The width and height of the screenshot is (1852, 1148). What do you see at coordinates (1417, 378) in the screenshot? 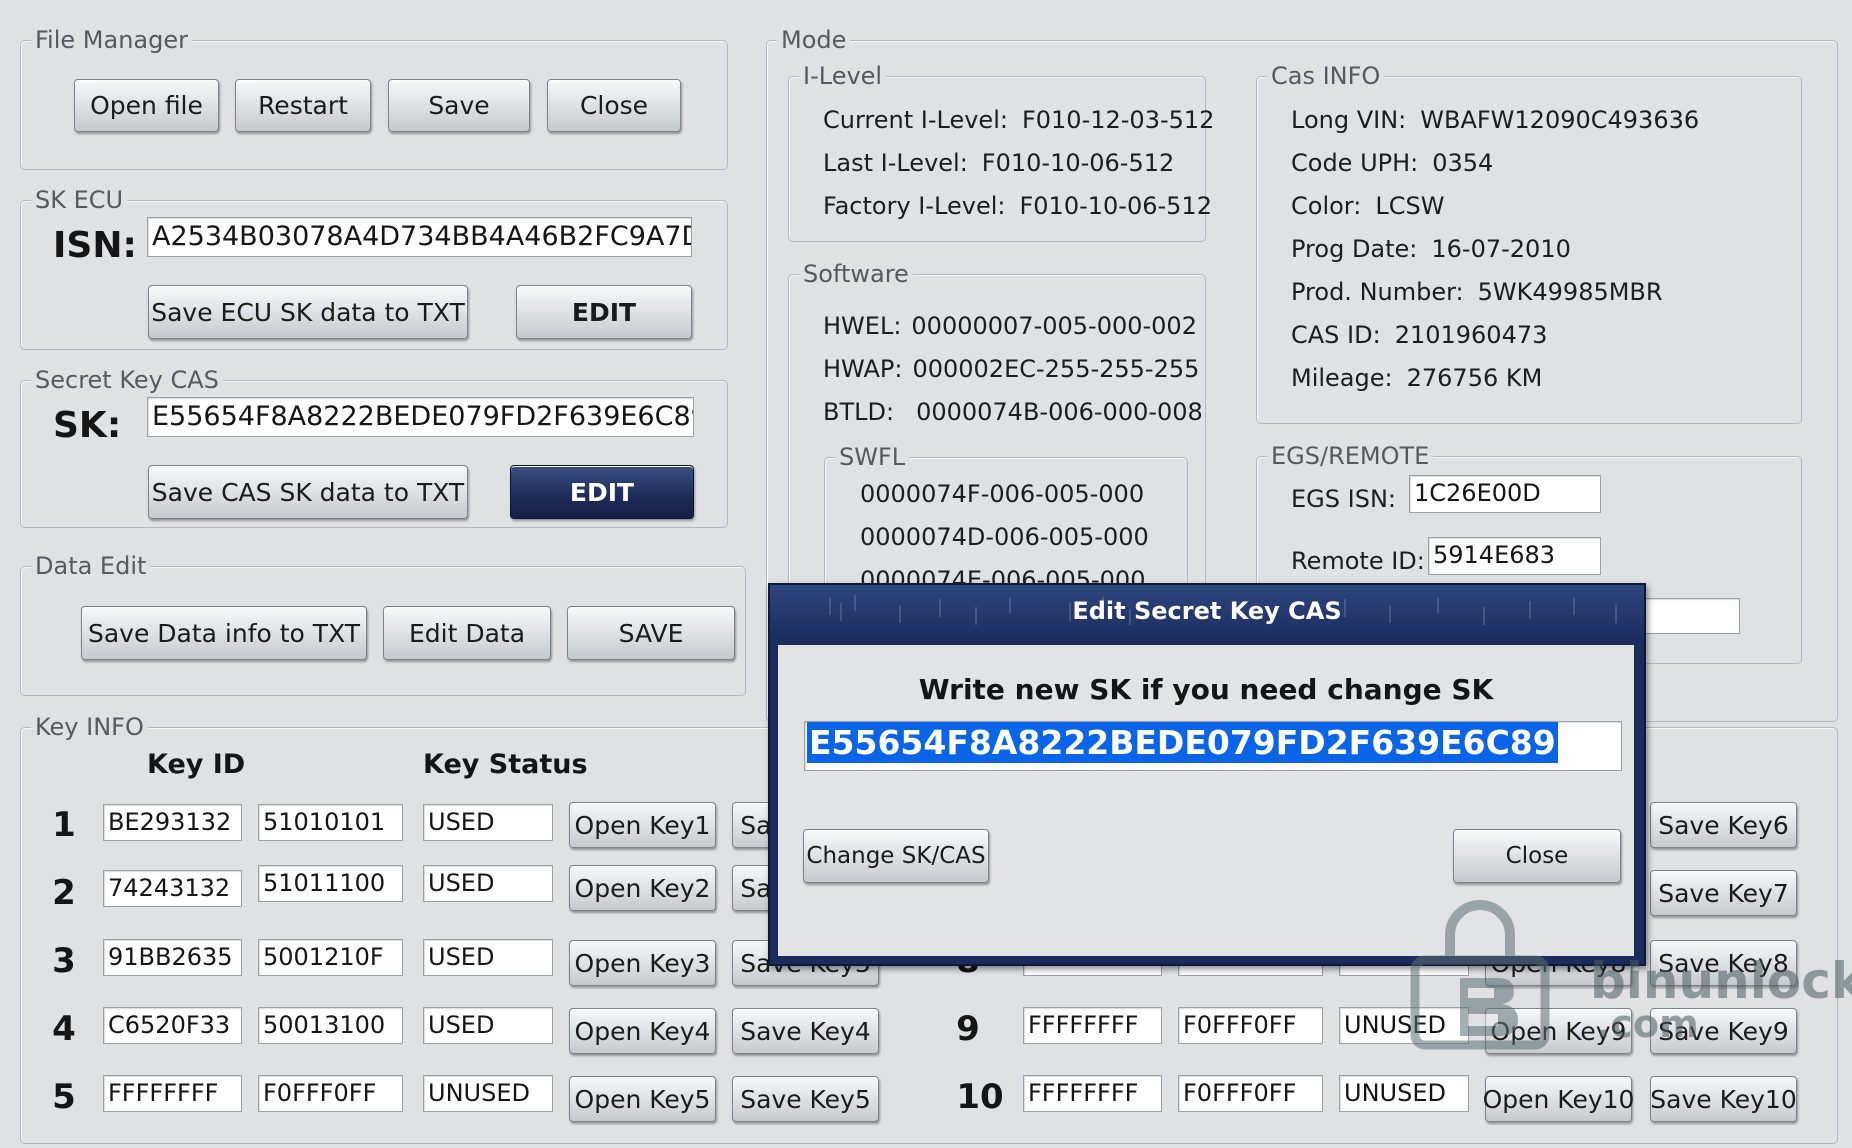
I see `mileage-info: Mileage: 276756 KM` at bounding box center [1417, 378].